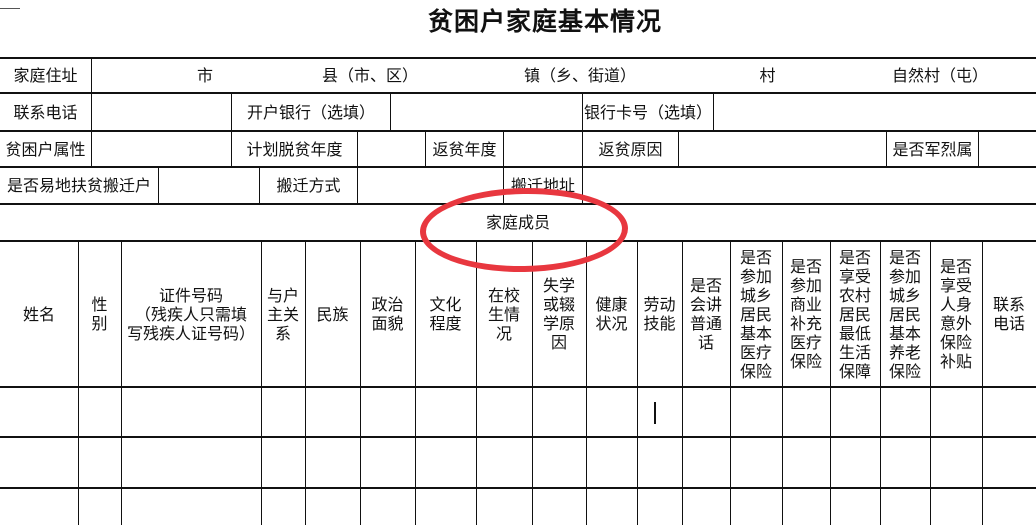  What do you see at coordinates (503, 314) in the screenshot?
I see `column-header: 在校 生情 况` at bounding box center [503, 314].